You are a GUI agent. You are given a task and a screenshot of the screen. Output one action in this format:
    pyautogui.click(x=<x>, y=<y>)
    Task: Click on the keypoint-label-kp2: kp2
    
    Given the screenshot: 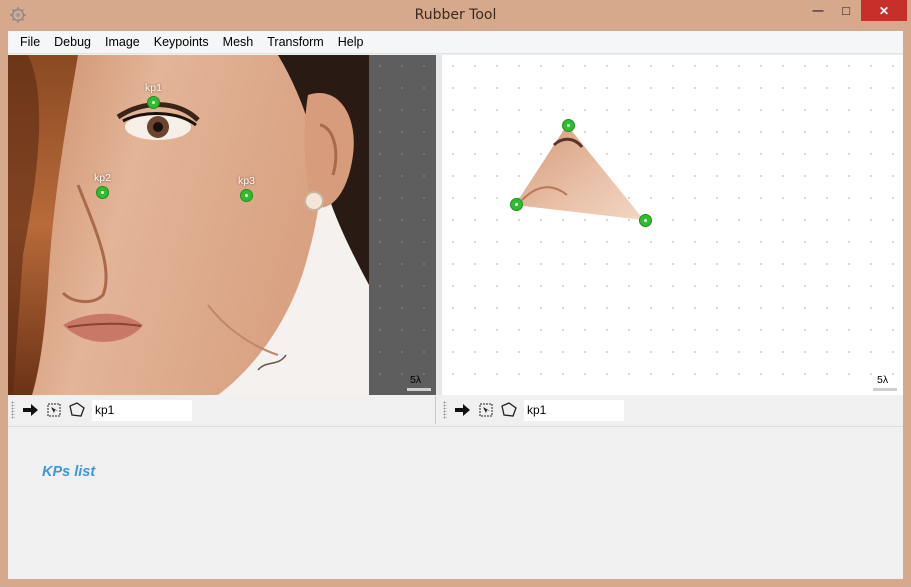 What is the action you would take?
    pyautogui.click(x=102, y=178)
    